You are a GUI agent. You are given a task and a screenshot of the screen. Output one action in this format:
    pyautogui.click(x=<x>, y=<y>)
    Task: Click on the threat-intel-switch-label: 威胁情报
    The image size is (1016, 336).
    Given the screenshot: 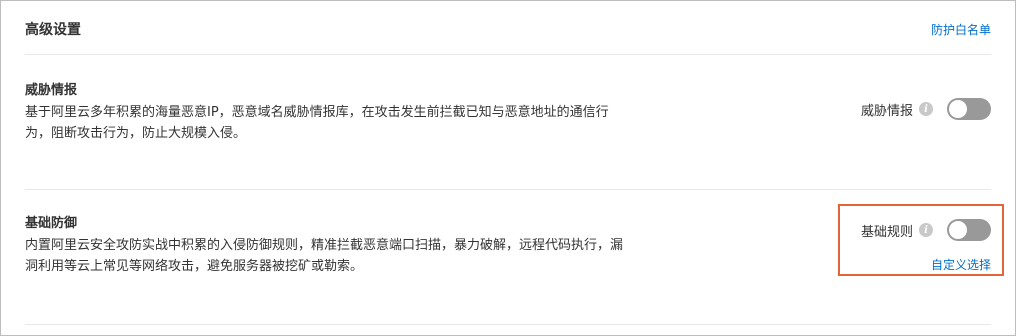 What is the action you would take?
    pyautogui.click(x=886, y=111)
    